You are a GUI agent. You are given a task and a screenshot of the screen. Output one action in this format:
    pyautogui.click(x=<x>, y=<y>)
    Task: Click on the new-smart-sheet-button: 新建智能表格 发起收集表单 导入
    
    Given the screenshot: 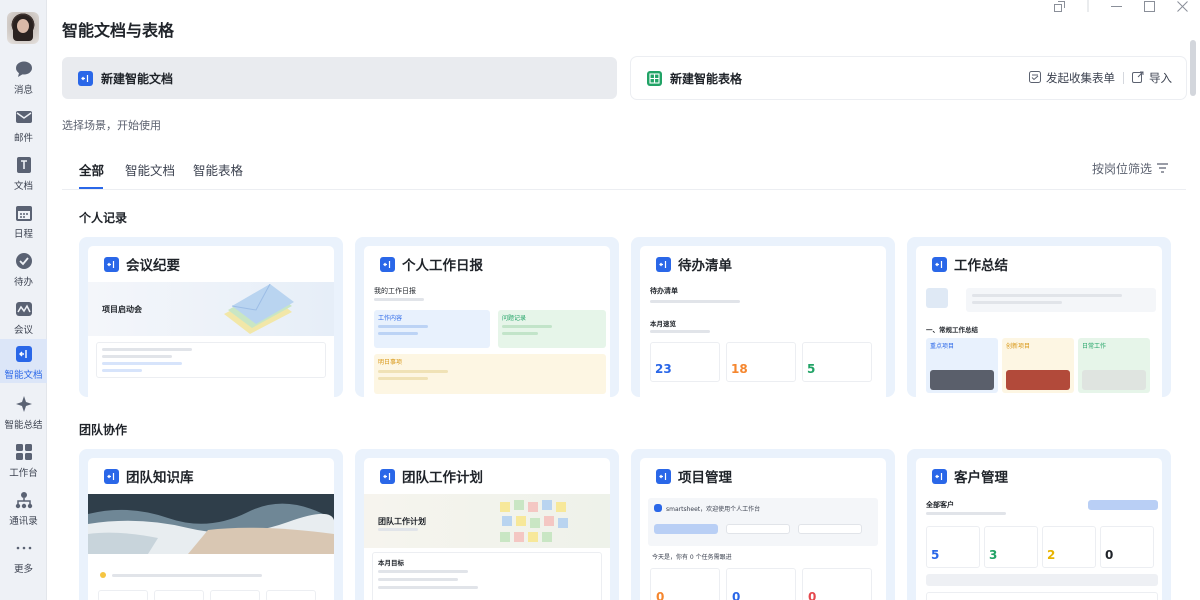 What is the action you would take?
    pyautogui.click(x=908, y=78)
    